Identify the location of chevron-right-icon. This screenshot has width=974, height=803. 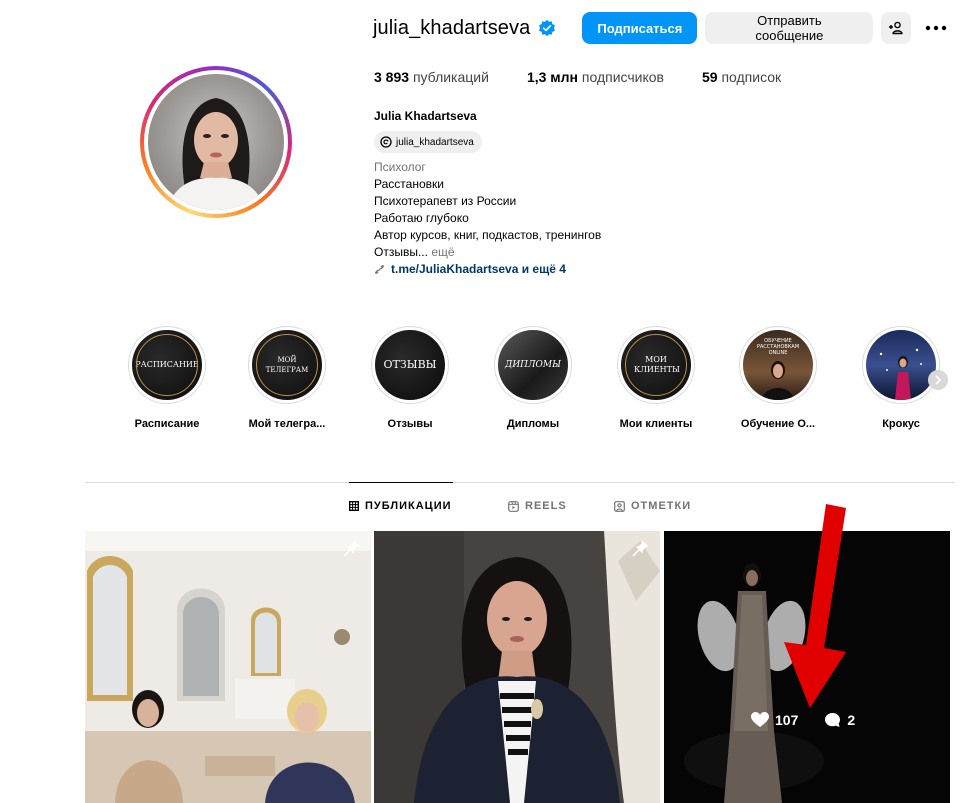
(938, 380).